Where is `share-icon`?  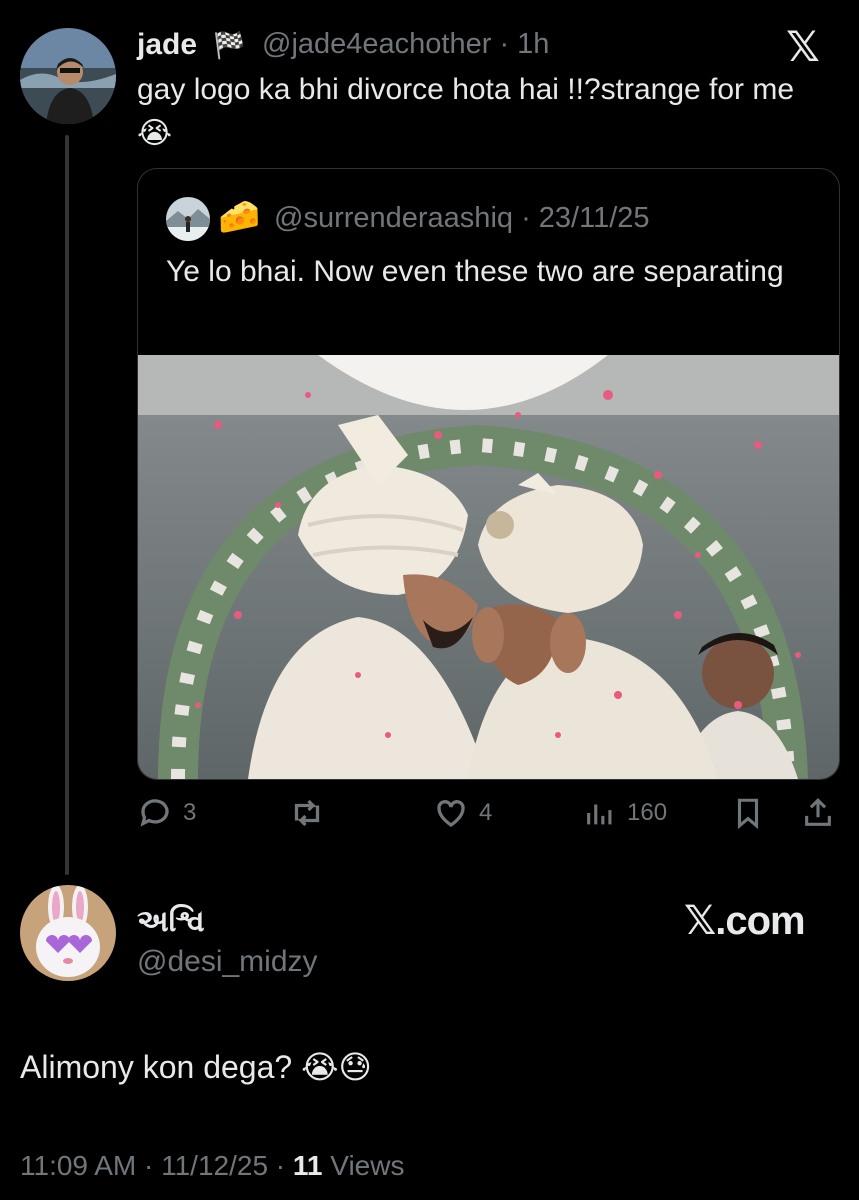 share-icon is located at coordinates (818, 812).